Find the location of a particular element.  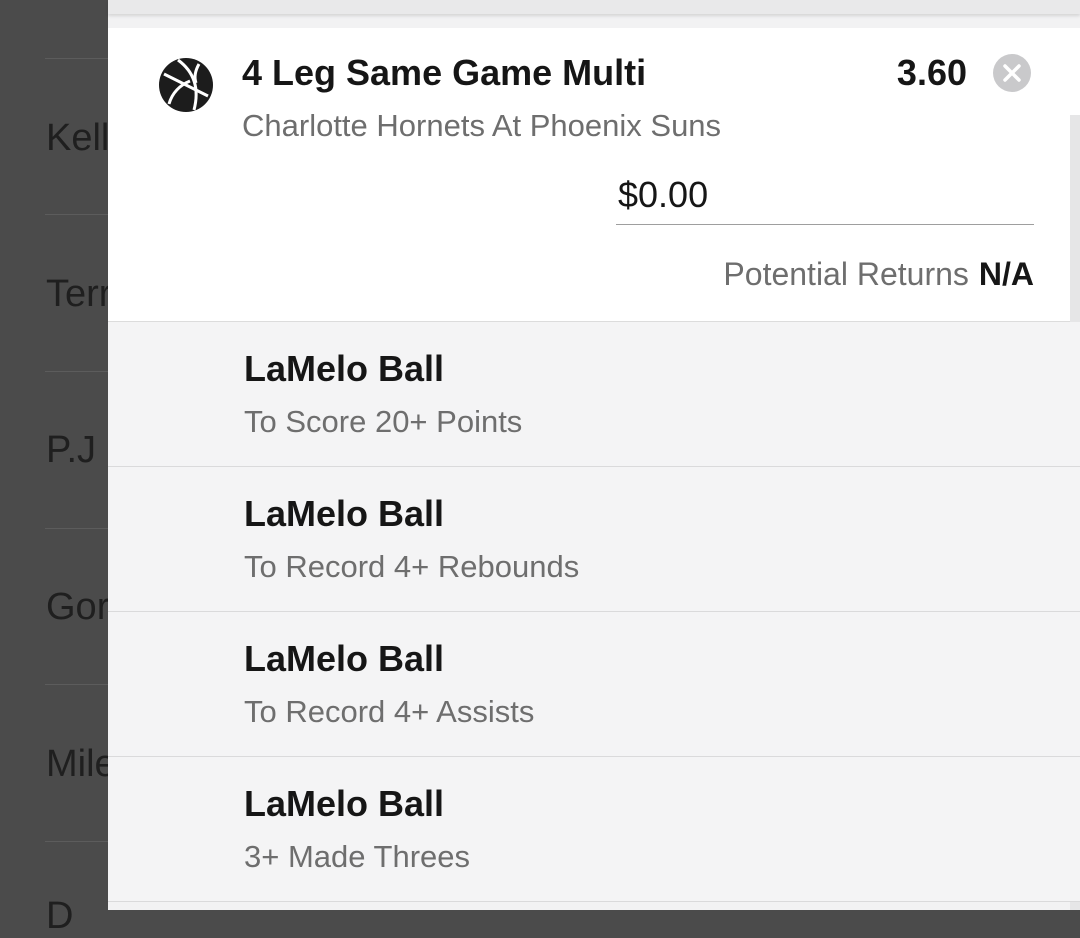

list-item: Gor is located at coordinates (78, 607).